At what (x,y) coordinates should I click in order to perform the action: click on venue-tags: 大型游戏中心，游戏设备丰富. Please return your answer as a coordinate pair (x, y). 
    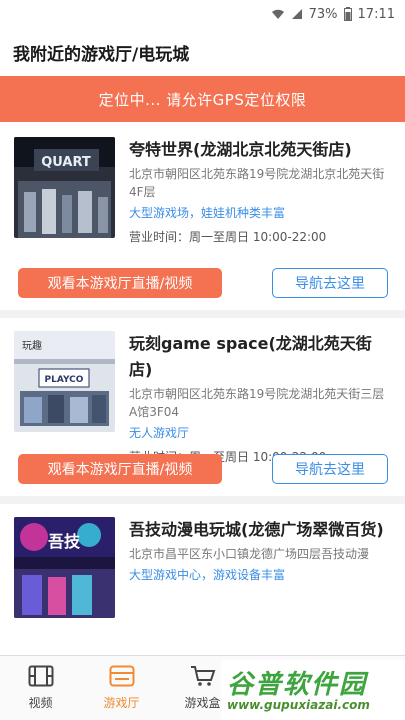
    Looking at the image, I should click on (207, 575).